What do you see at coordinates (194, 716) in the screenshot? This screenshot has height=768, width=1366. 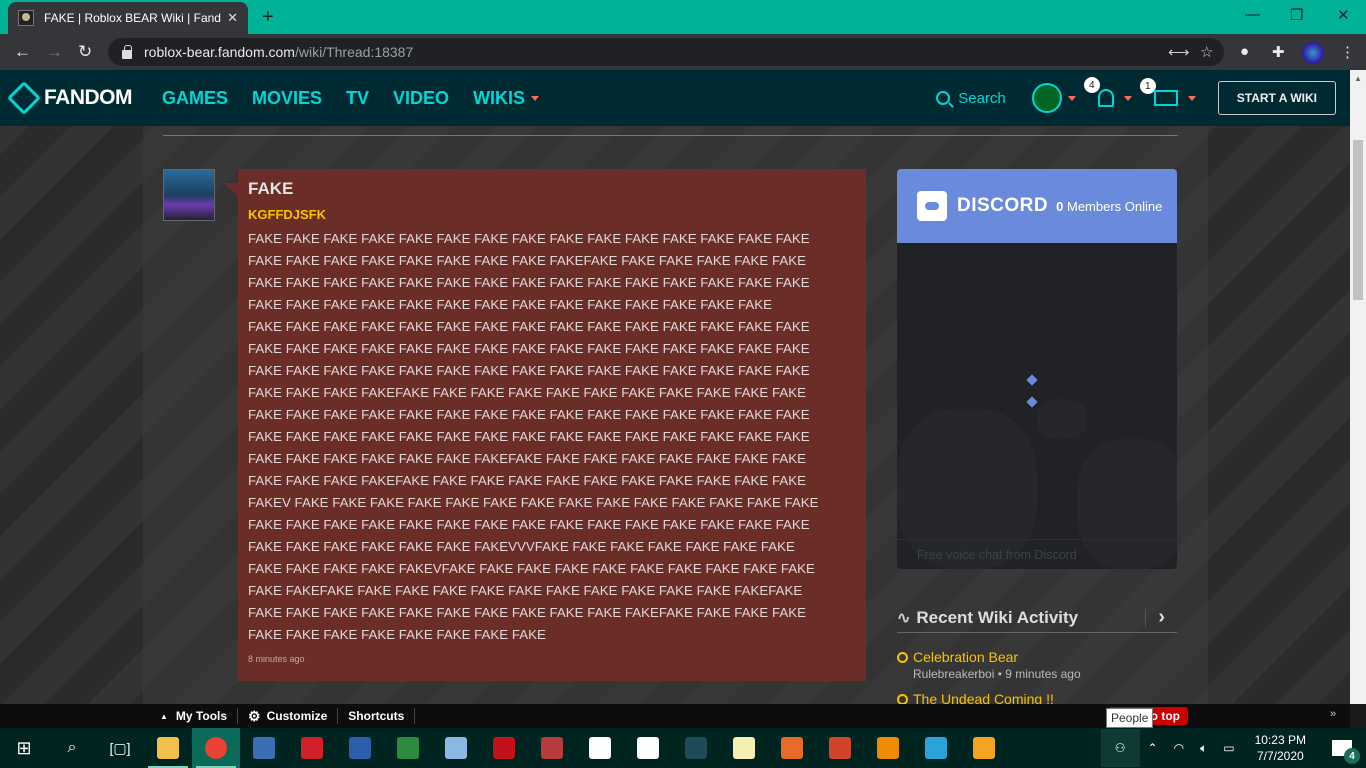 I see `my-tools-button: ▲ My Tools` at bounding box center [194, 716].